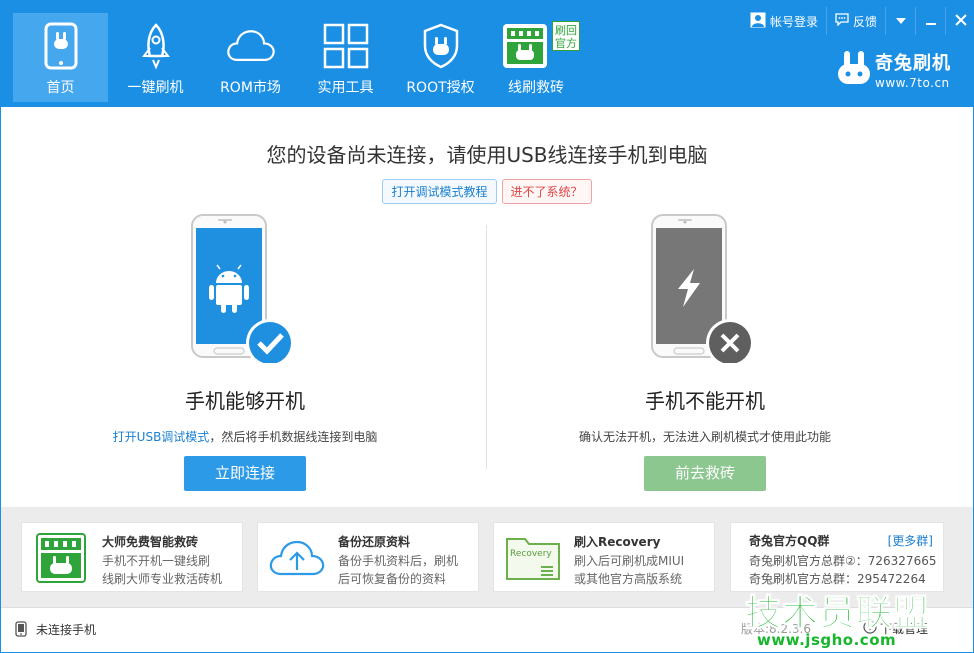 The width and height of the screenshot is (974, 653). What do you see at coordinates (702, 290) in the screenshot?
I see `dead-phone-icon` at bounding box center [702, 290].